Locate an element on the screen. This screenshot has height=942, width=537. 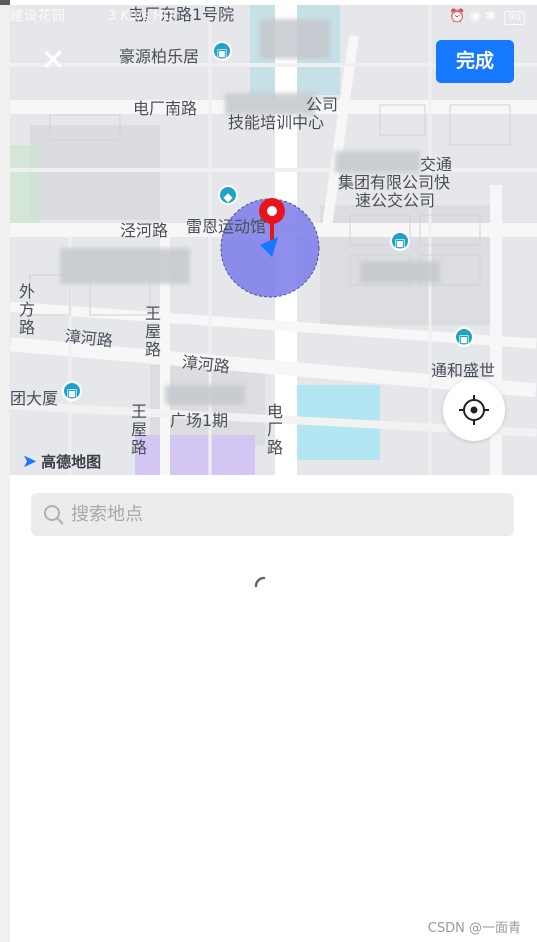
map-label-gym: 雷恩运动馆 is located at coordinates (226, 226).